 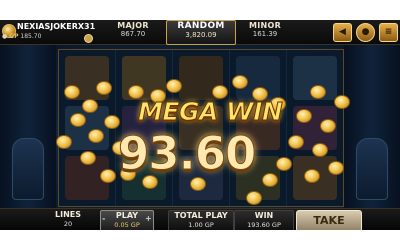 I want to click on win-box: WIN 193.60 GP, so click(x=264, y=220).